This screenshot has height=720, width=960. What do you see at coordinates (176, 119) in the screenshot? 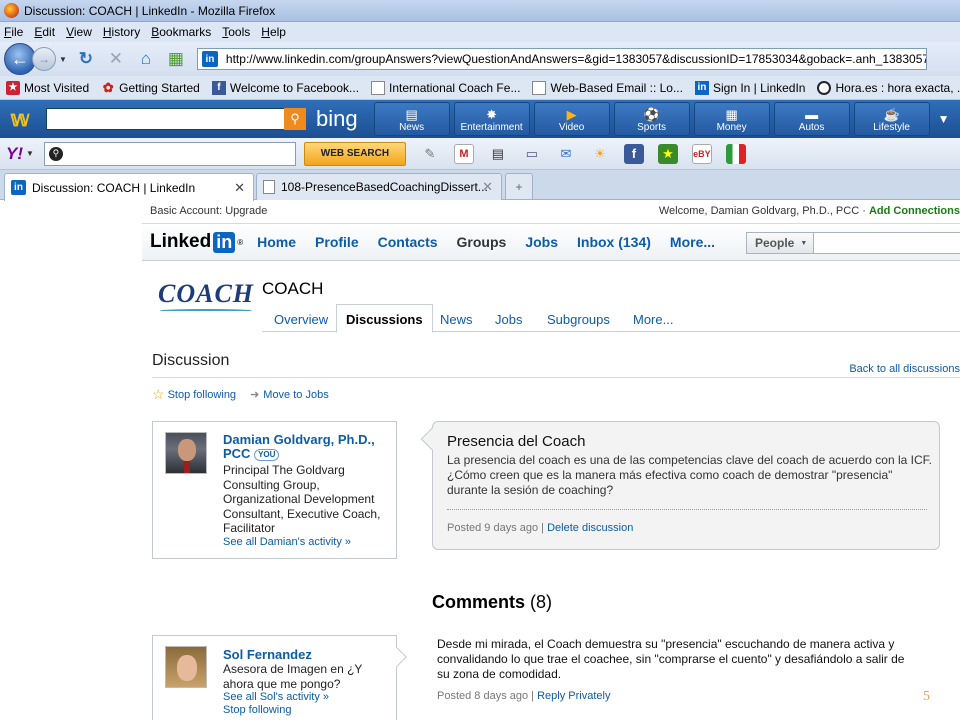
I see `bing-search-input` at bounding box center [176, 119].